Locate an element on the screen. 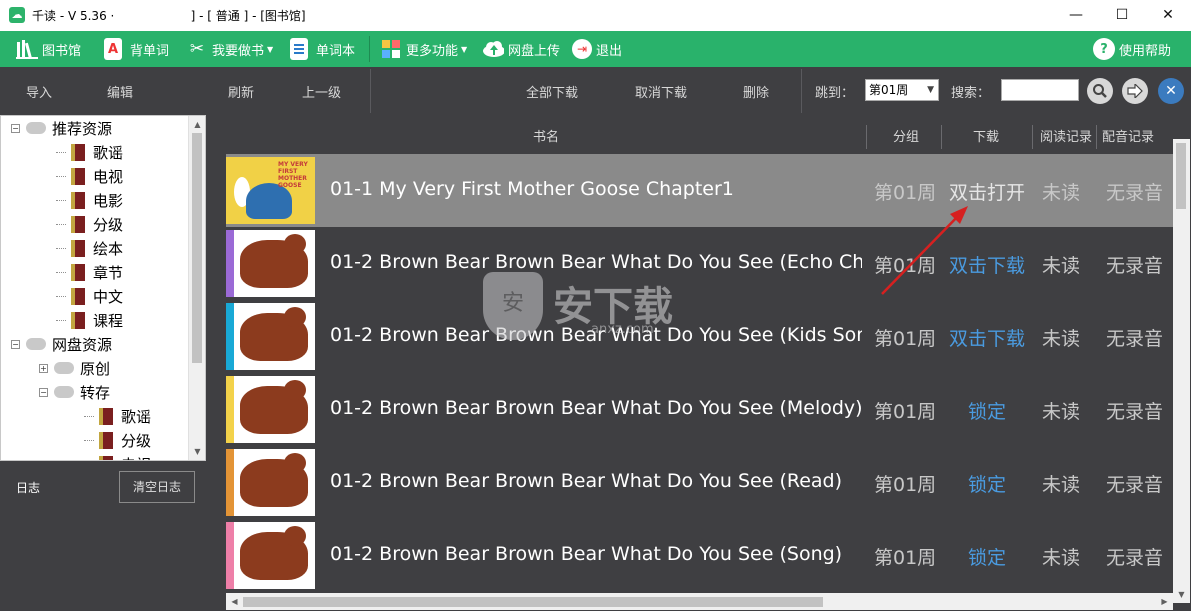 This screenshot has width=1191, height=611. list-vertical-scrollbar: ▼ is located at coordinates (1181, 371).